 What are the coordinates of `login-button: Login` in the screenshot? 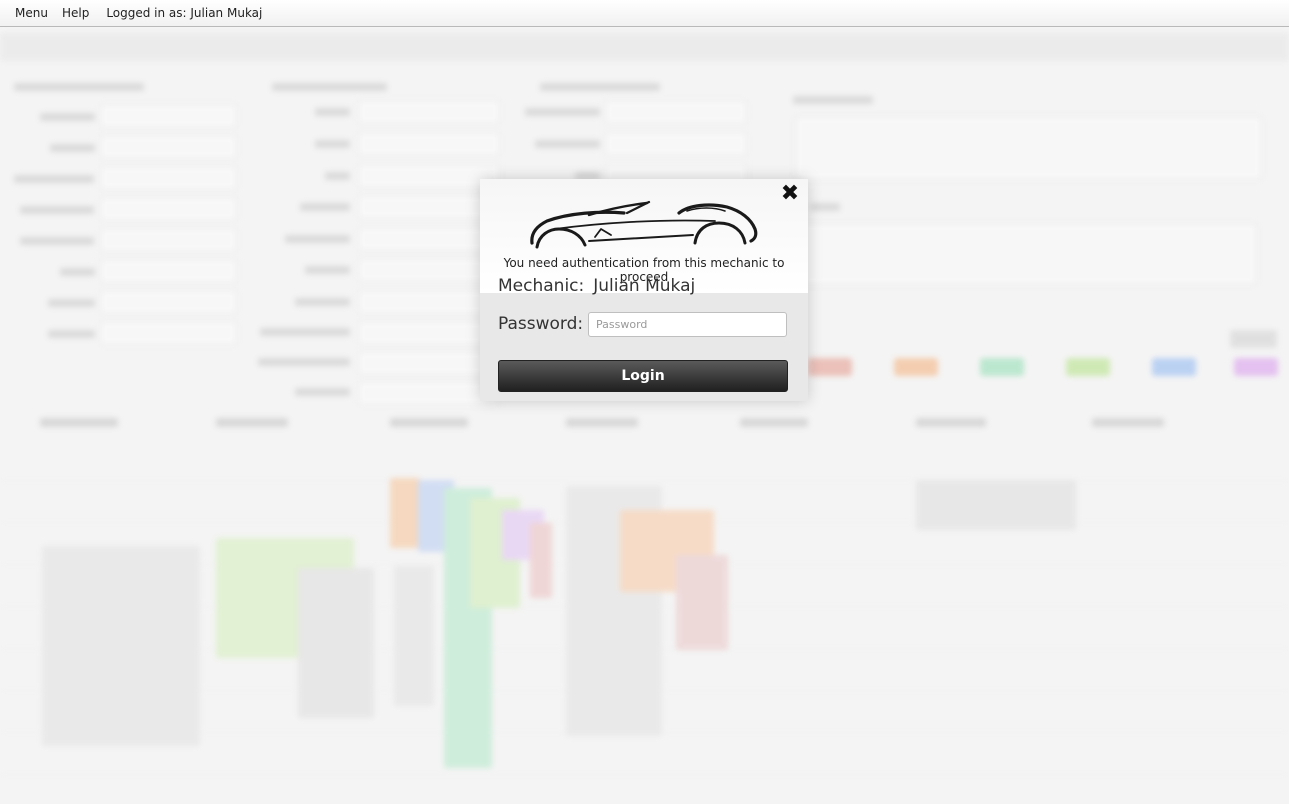 It's located at (643, 376).